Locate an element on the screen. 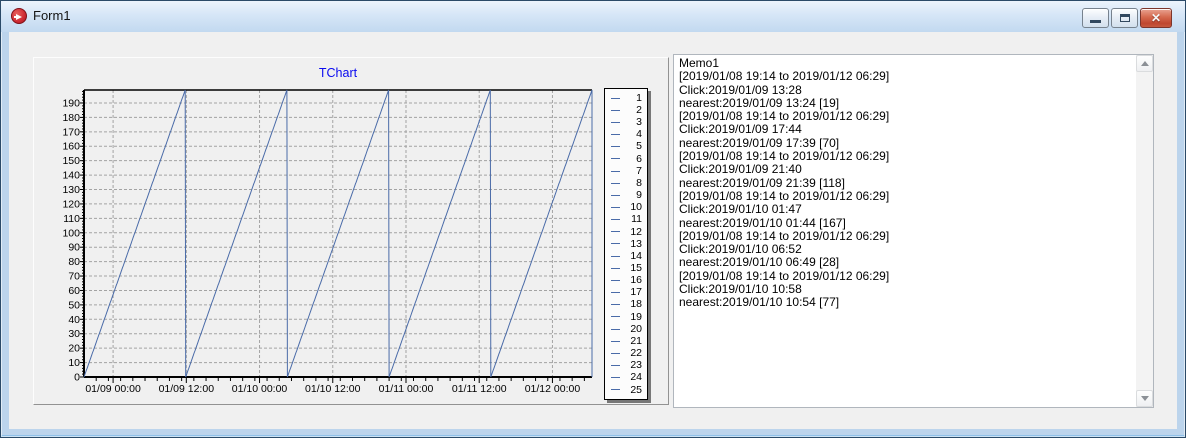 The height and width of the screenshot is (438, 1186). legend-item-label: 12 is located at coordinates (636, 231).